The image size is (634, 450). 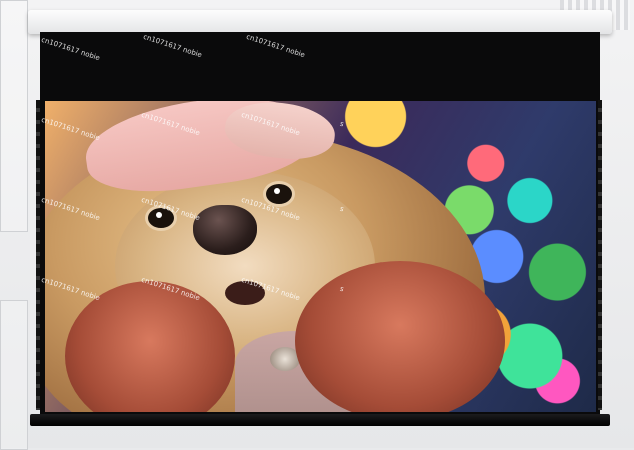 I want to click on tension-cable-left, so click(x=38, y=255).